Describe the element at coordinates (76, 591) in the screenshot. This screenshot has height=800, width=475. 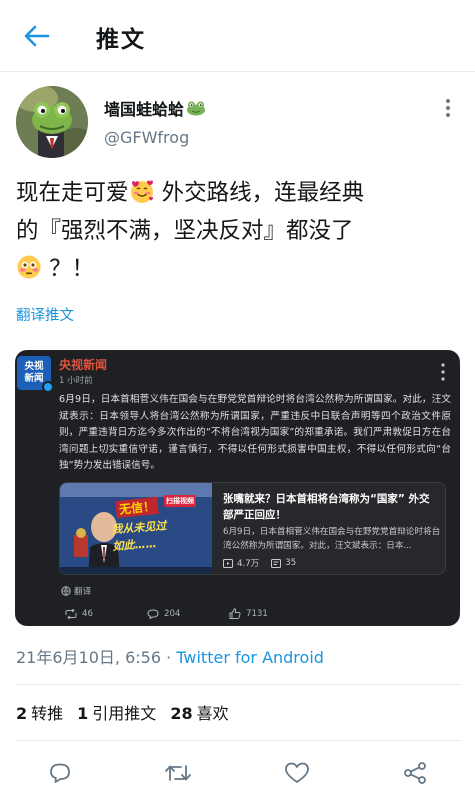
I see `embedded-translate: 翻译` at that location.